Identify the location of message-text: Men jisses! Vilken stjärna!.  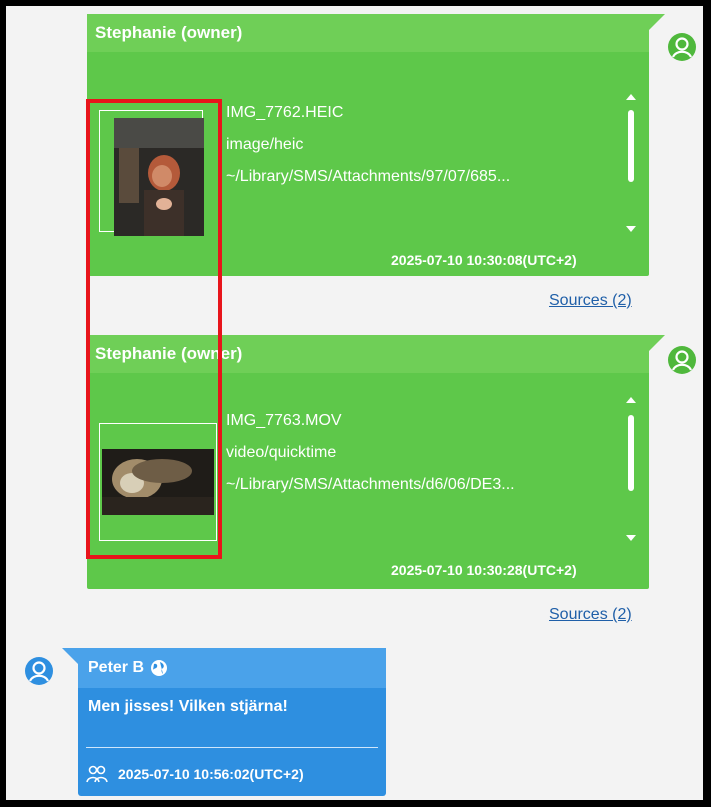
(188, 706).